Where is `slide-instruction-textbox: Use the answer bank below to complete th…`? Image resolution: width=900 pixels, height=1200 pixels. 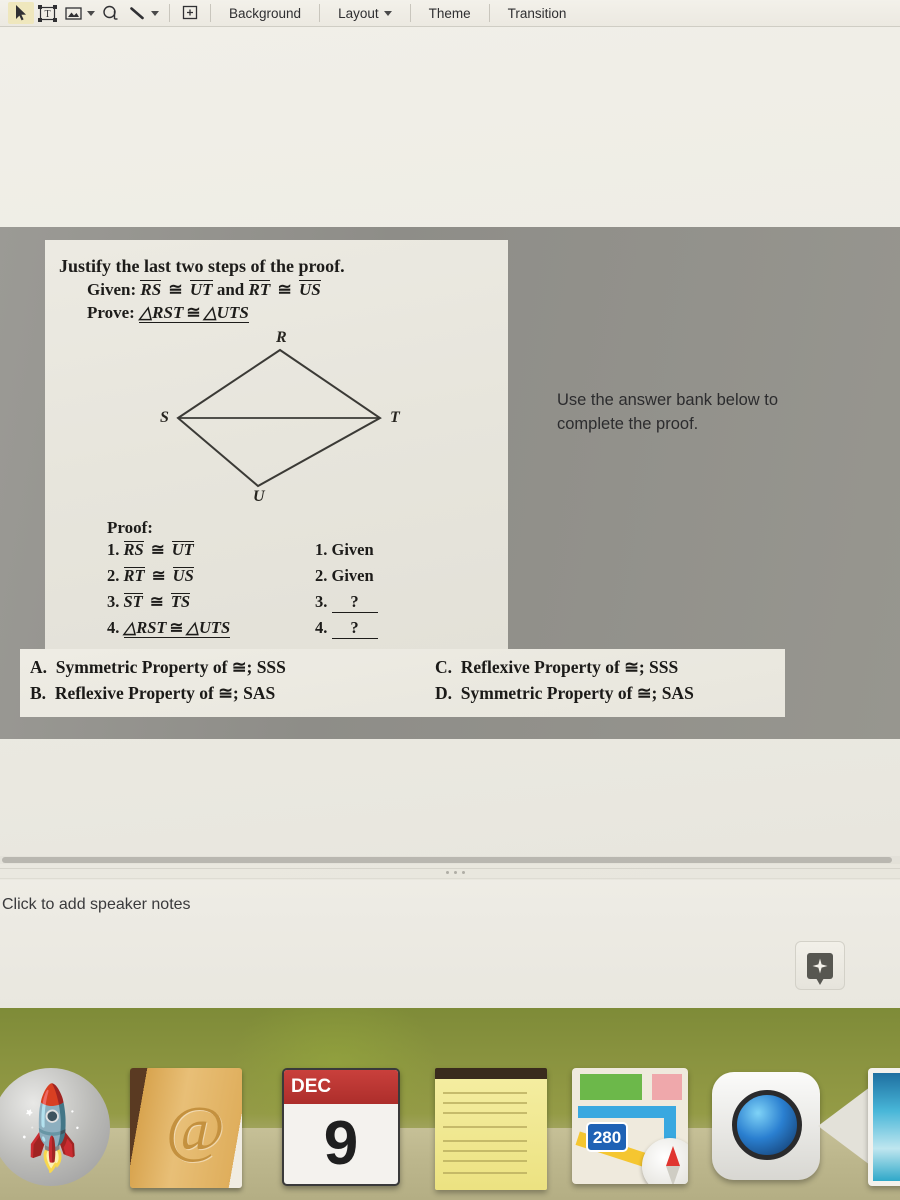 slide-instruction-textbox: Use the answer bank below to complete th… is located at coordinates (707, 413).